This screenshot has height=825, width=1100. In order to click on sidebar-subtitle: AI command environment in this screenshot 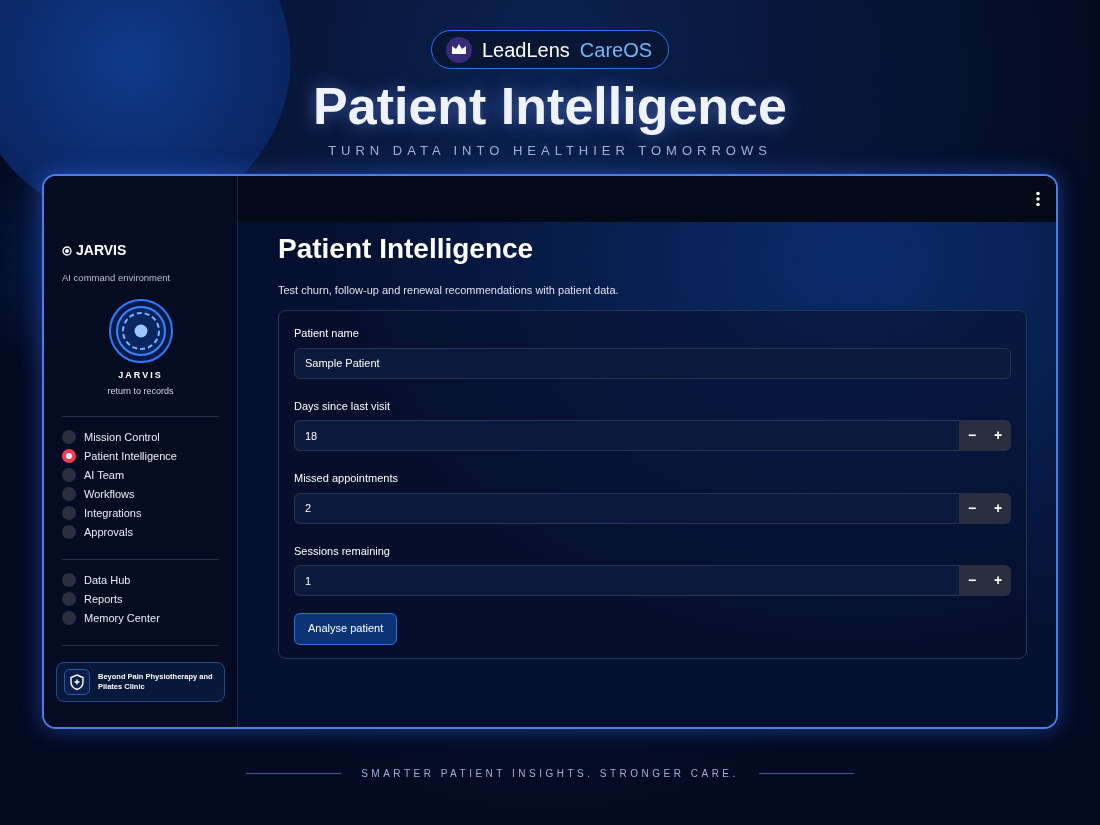, I will do `click(117, 278)`.